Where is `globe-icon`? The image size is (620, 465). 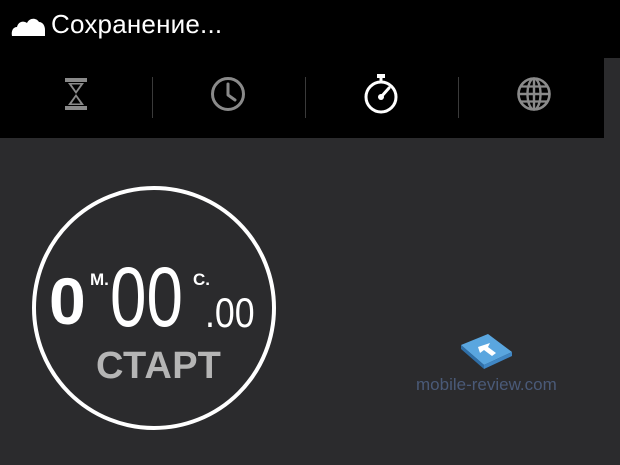 globe-icon is located at coordinates (534, 94).